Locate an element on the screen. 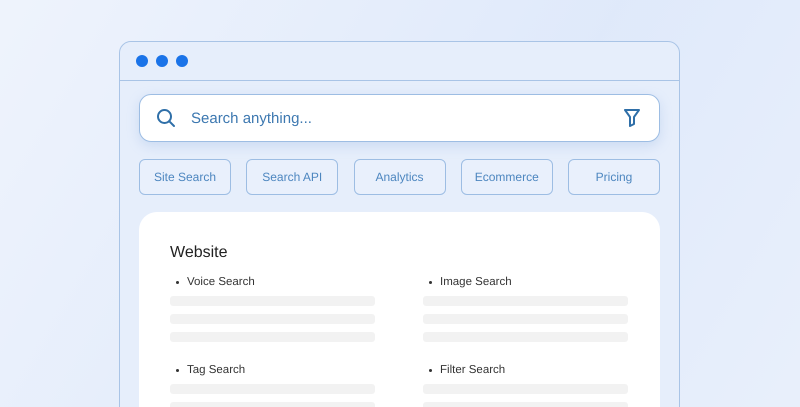  category-chip: Pricing is located at coordinates (614, 177).